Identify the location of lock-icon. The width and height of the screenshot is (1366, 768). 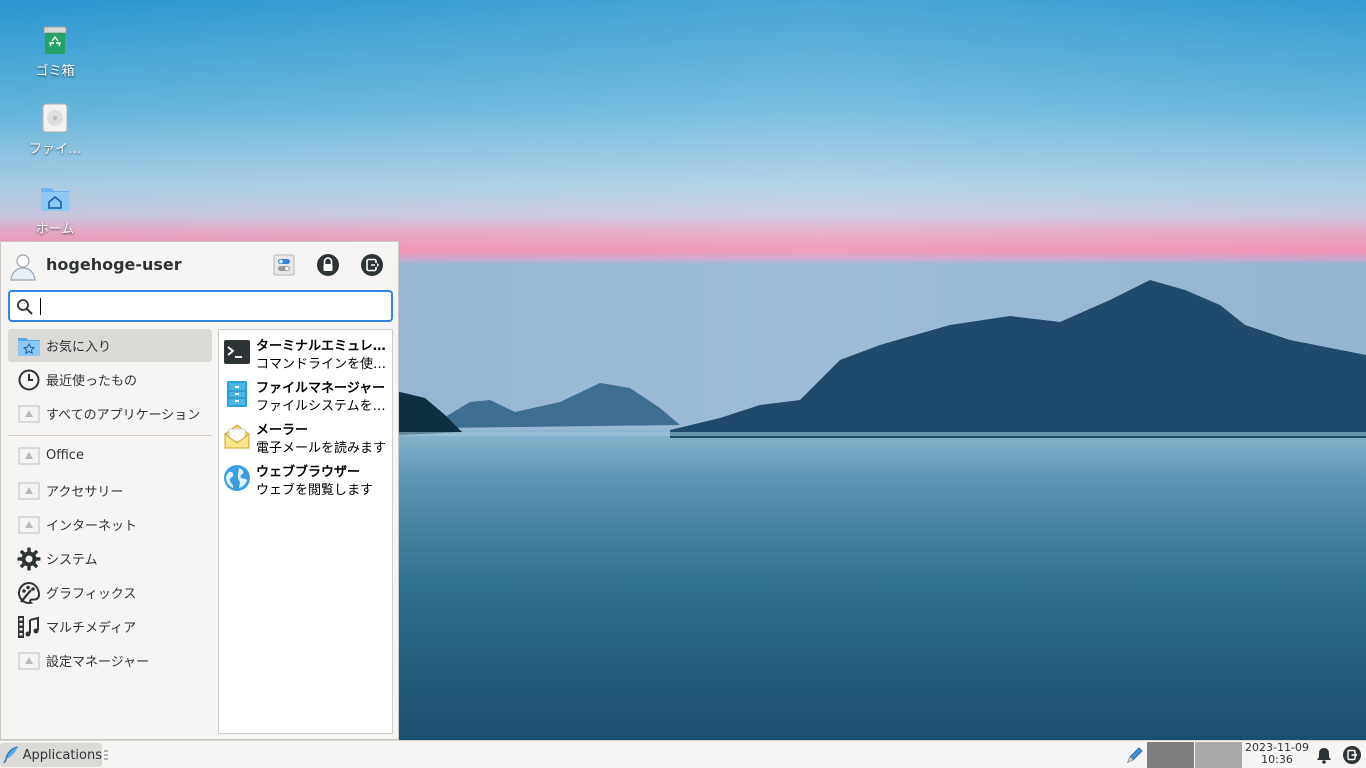
(328, 265).